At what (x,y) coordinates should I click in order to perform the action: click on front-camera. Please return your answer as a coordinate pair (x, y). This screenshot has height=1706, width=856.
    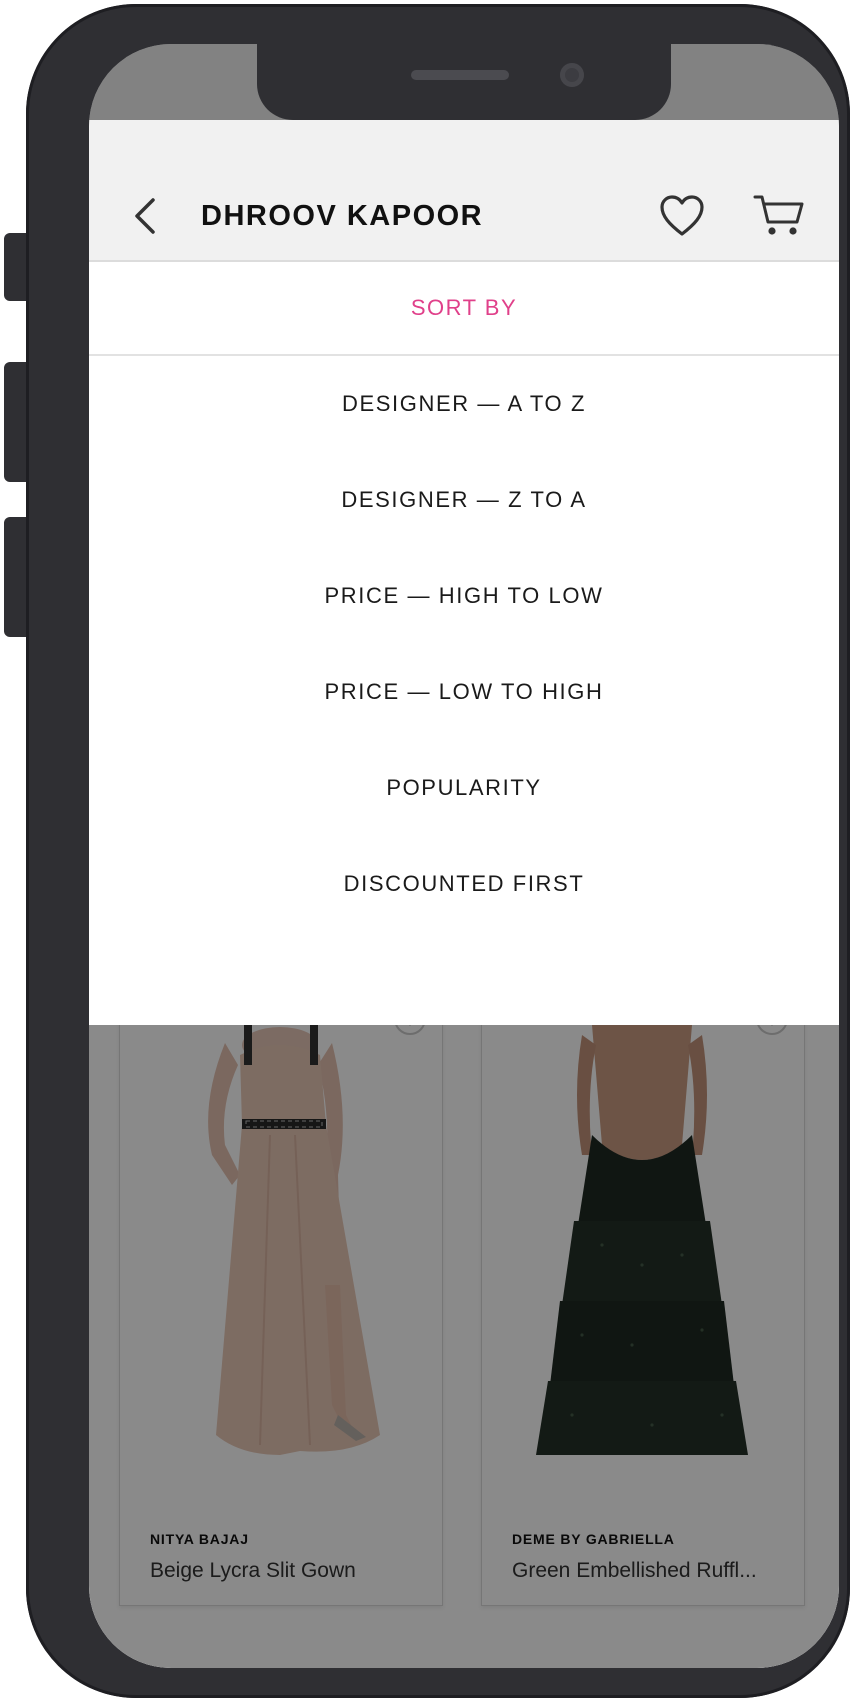
    Looking at the image, I should click on (572, 75).